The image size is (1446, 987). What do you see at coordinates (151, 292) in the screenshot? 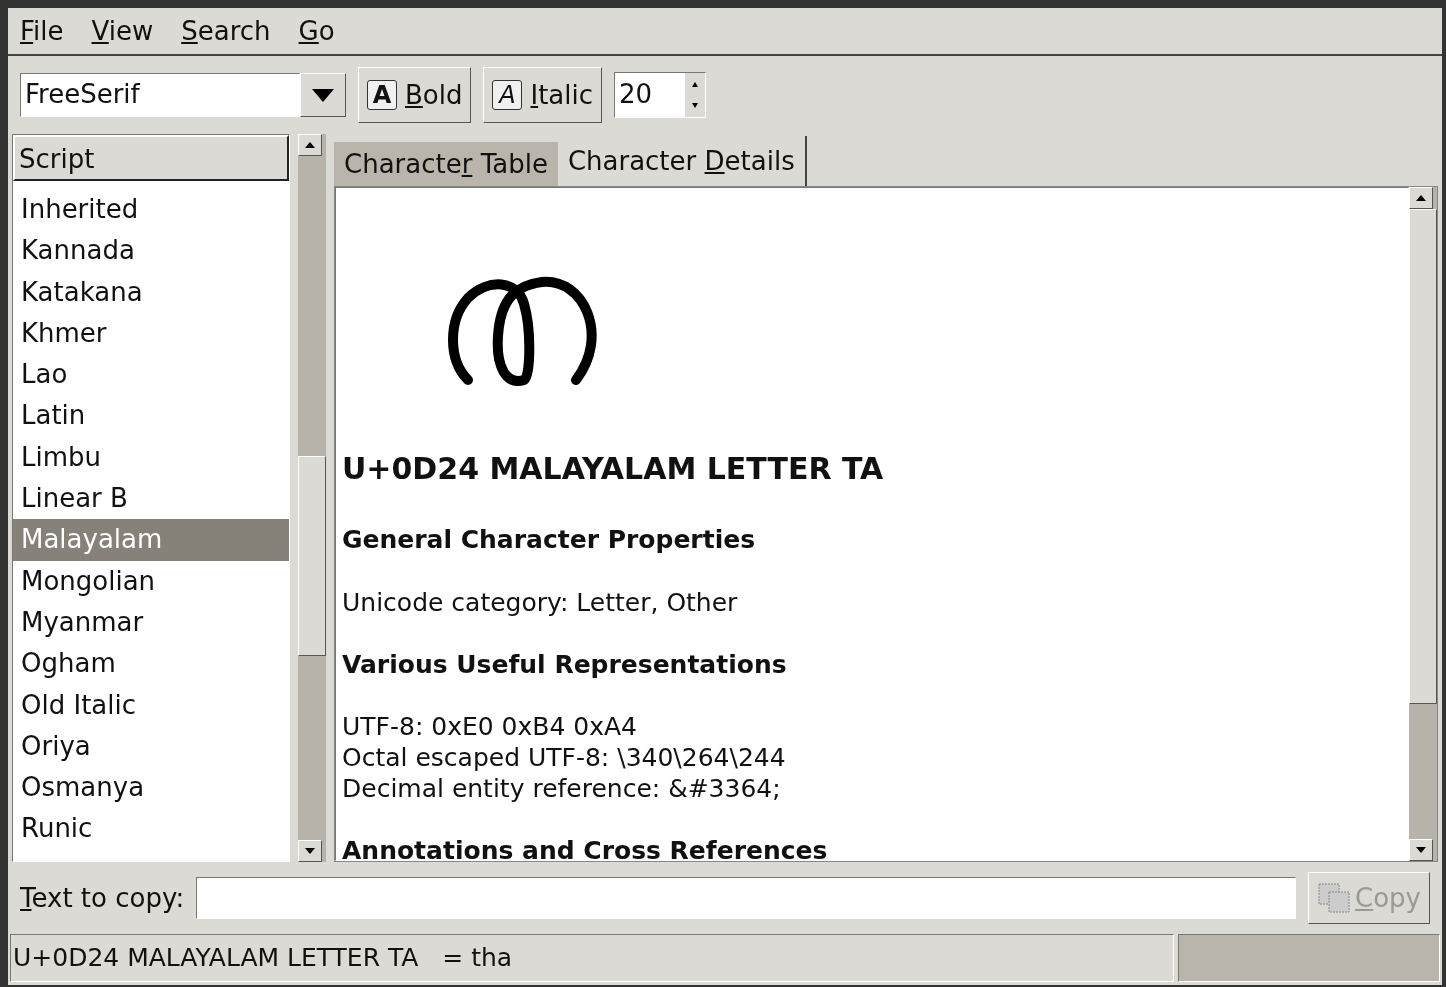
I see `script-item: Katakana` at bounding box center [151, 292].